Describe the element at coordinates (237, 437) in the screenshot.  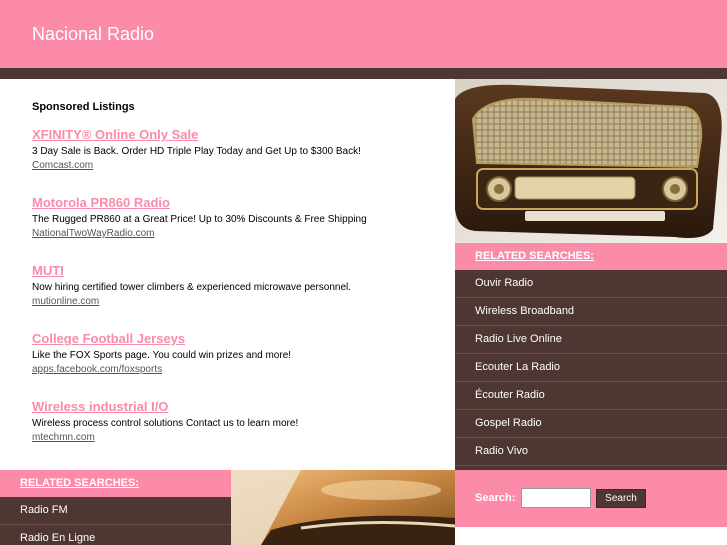
I see `listing-url-link: mtechmn.com` at that location.